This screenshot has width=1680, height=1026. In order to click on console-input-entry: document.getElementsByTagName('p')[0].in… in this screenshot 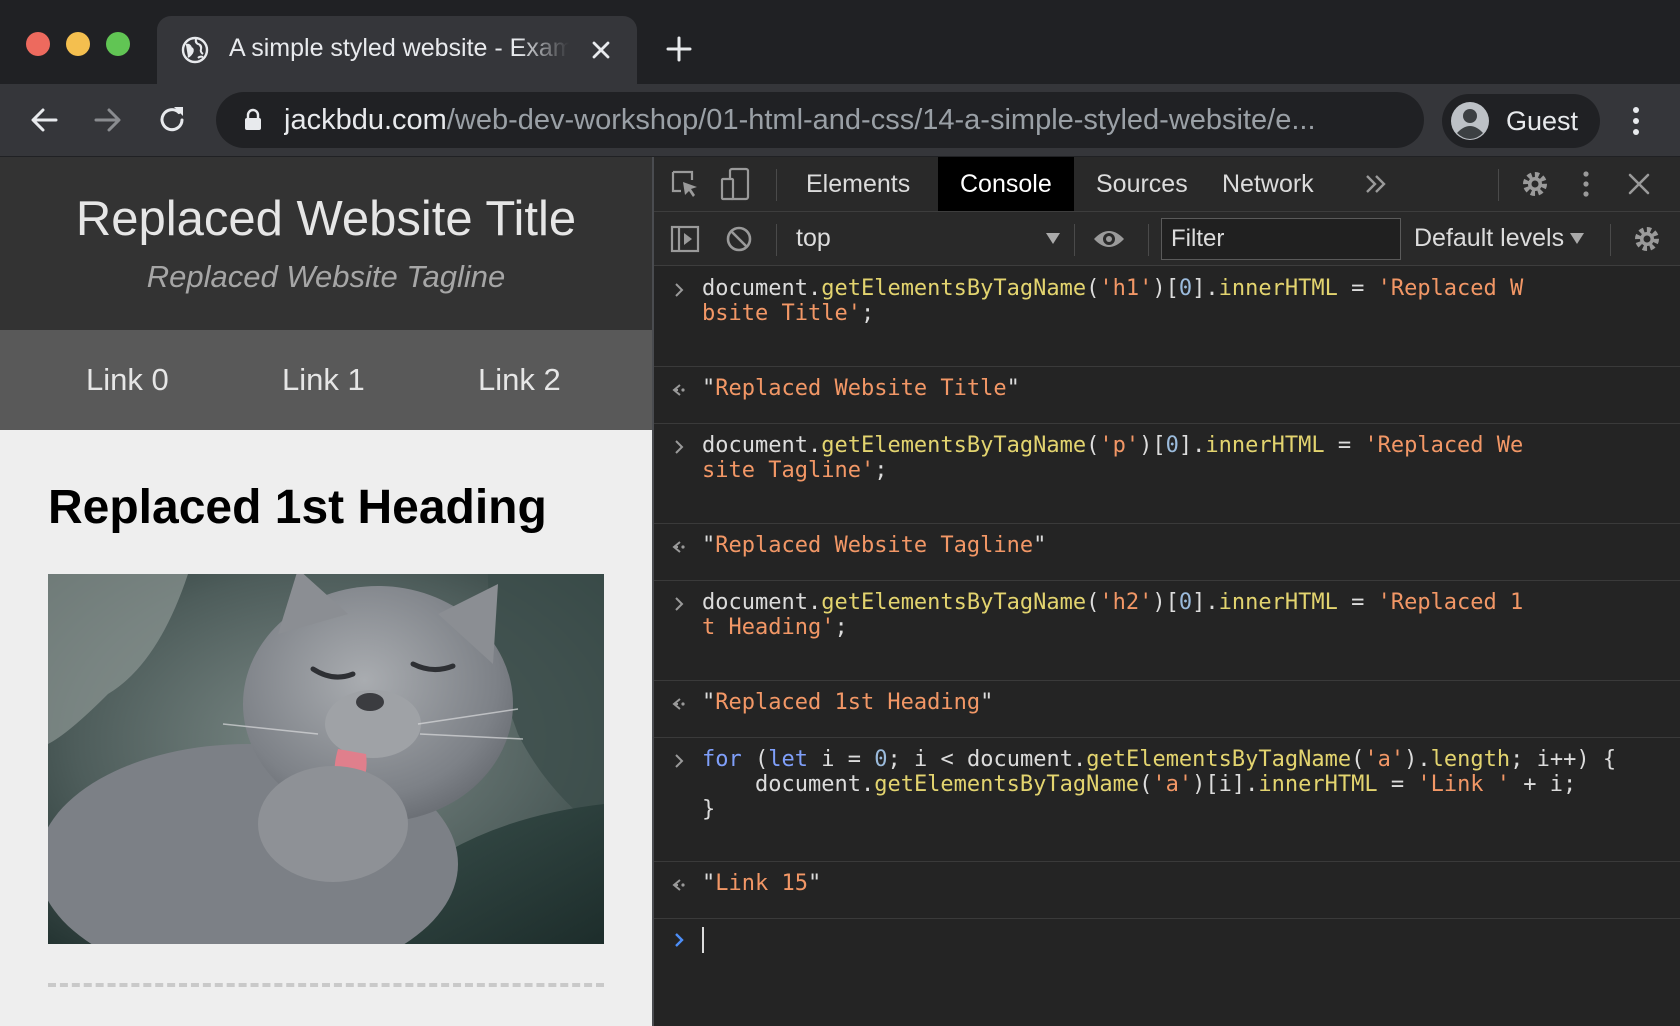, I will do `click(1167, 474)`.